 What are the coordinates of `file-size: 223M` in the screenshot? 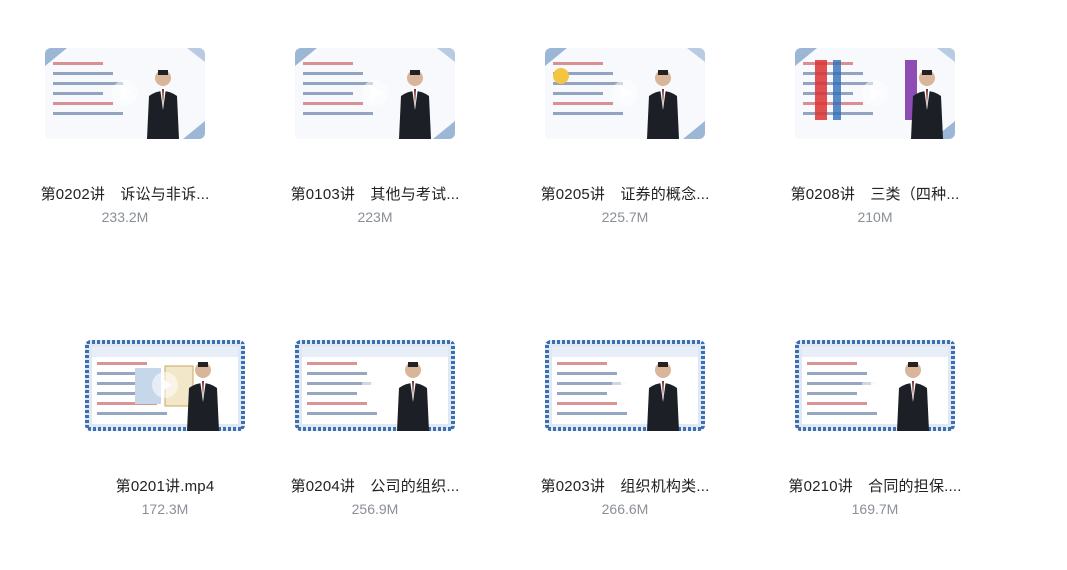 It's located at (375, 217).